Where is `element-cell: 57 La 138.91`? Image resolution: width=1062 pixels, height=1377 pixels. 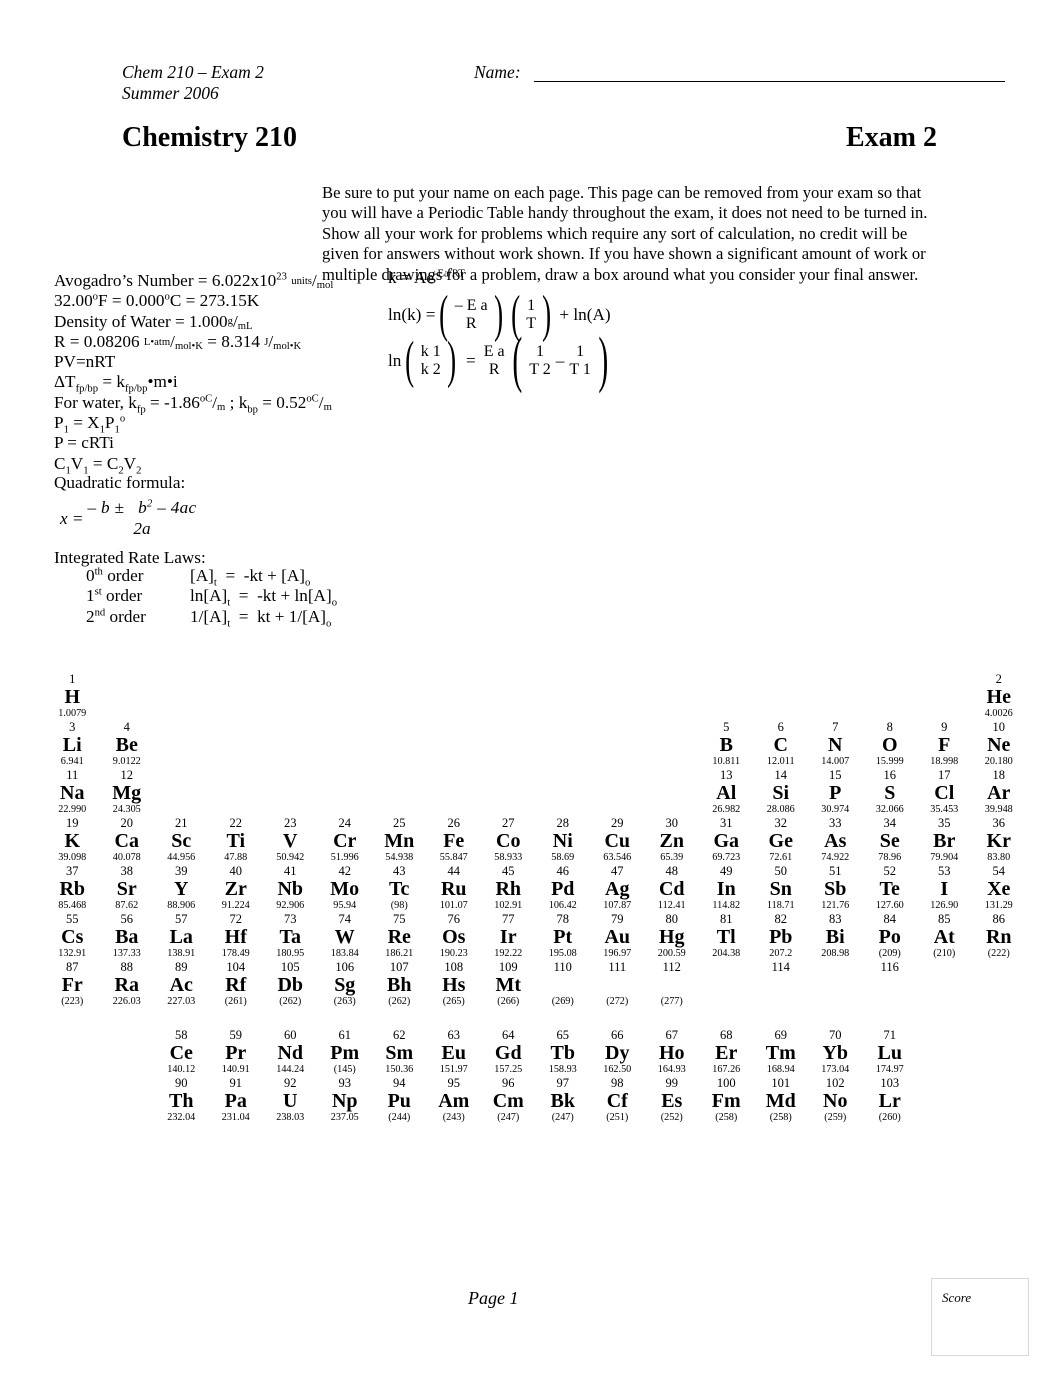
element-cell: 57 La 138.91 is located at coordinates (181, 936).